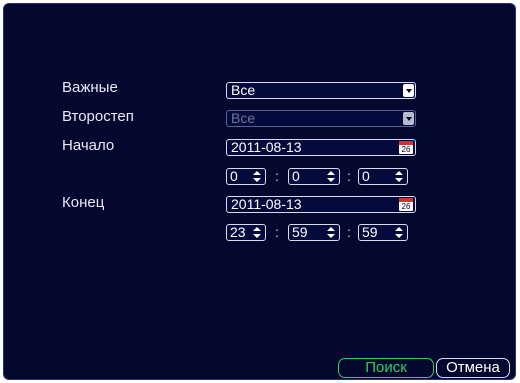  I want to click on important-select: Все, so click(321, 90).